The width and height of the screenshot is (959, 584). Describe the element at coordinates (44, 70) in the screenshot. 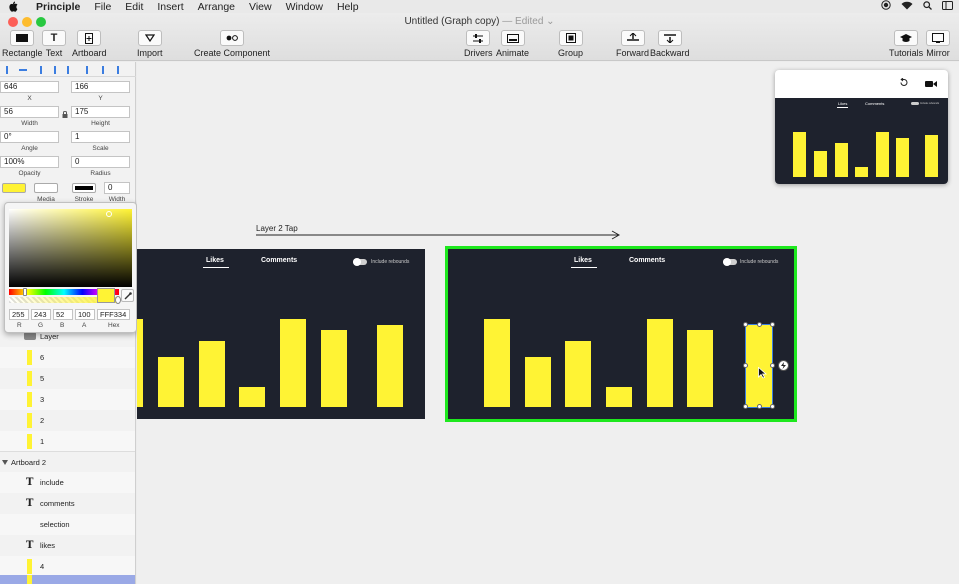

I see `align-top-icon` at that location.